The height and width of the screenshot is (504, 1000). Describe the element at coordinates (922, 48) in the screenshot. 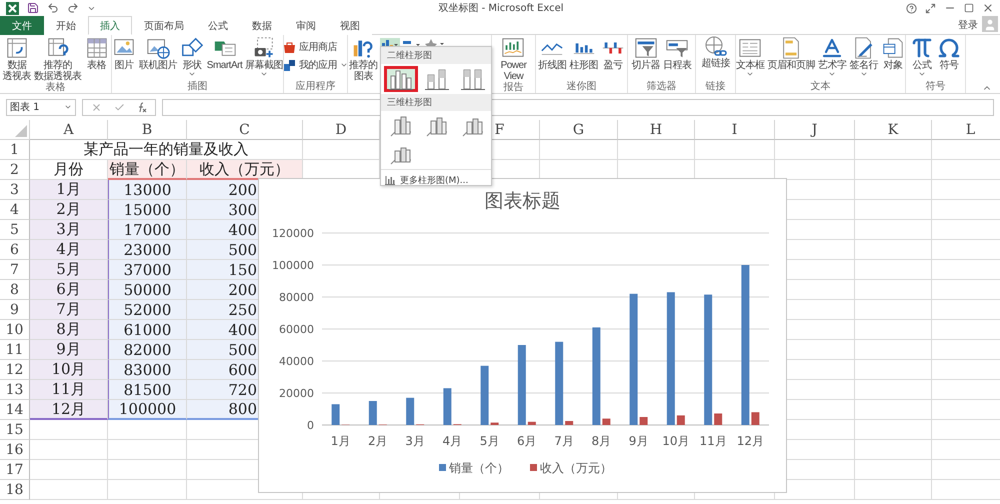

I see `pi-icon` at that location.